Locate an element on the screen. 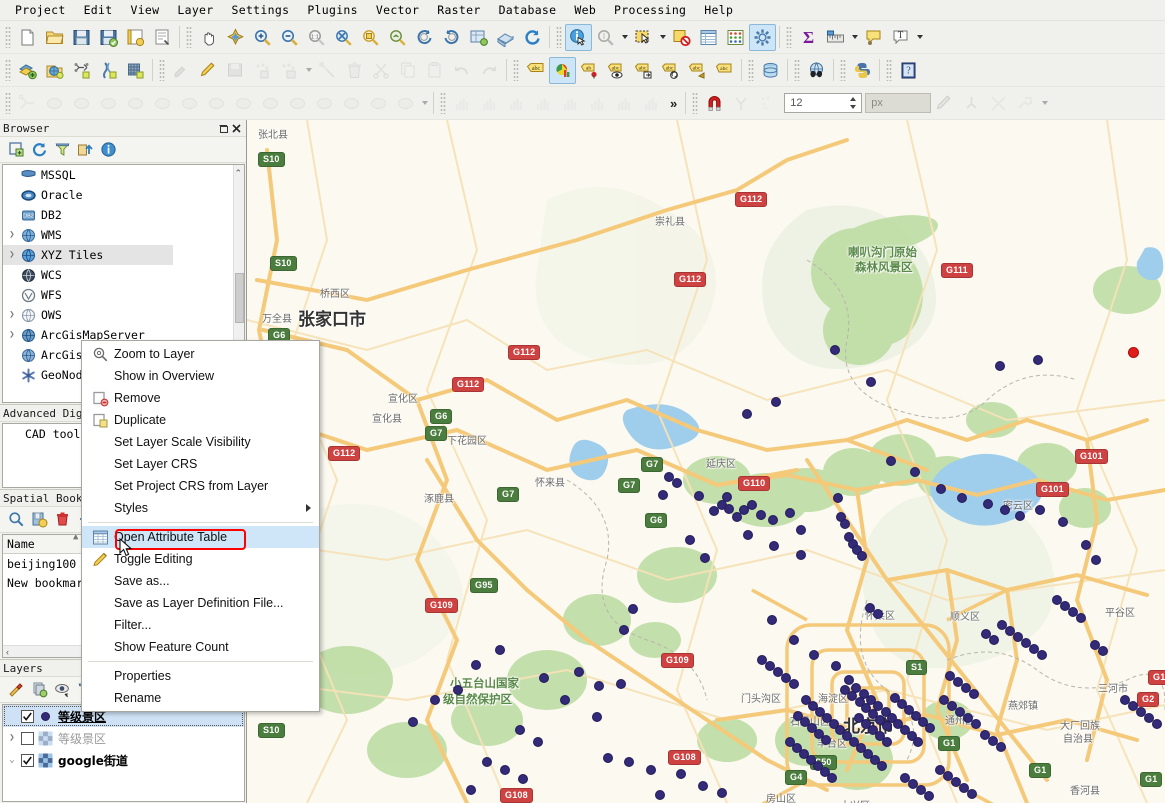  layer-item-1: ❯ 等级景区 is located at coordinates (123, 738).